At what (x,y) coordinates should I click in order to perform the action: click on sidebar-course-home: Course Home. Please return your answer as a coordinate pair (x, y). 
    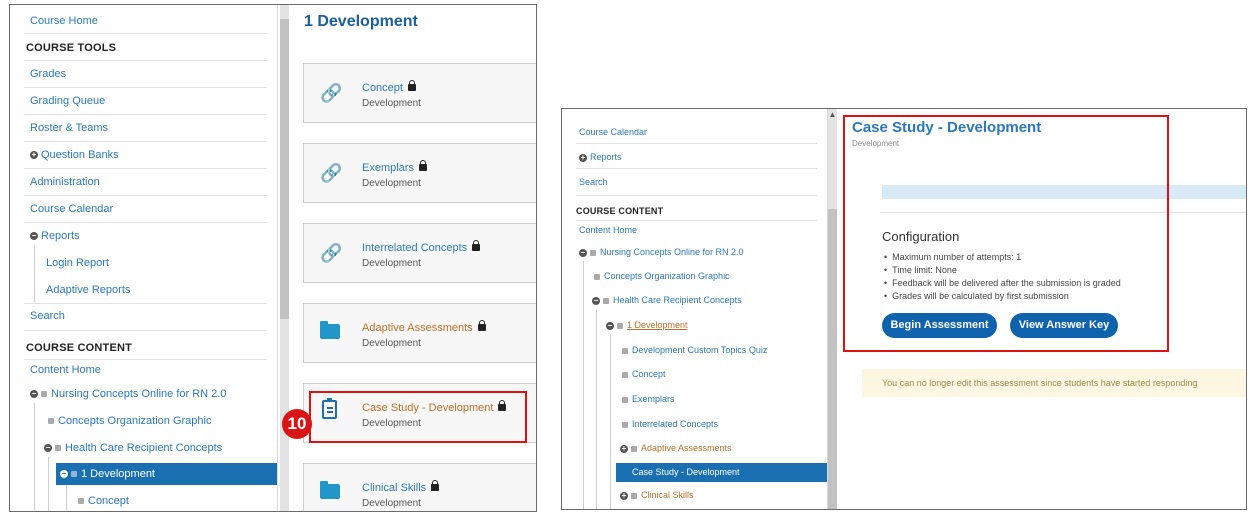
    Looking at the image, I should click on (153, 21).